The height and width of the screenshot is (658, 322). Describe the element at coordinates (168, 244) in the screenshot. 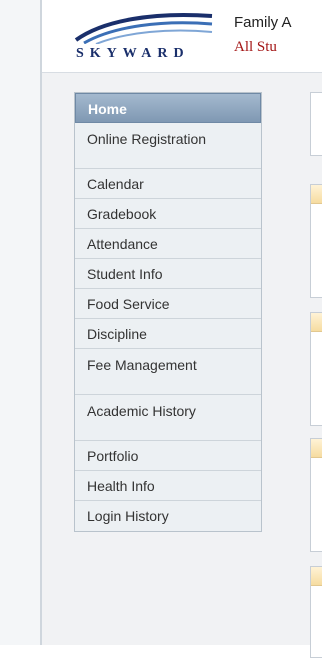

I see `sidebar-item-attendance: Attendance` at that location.